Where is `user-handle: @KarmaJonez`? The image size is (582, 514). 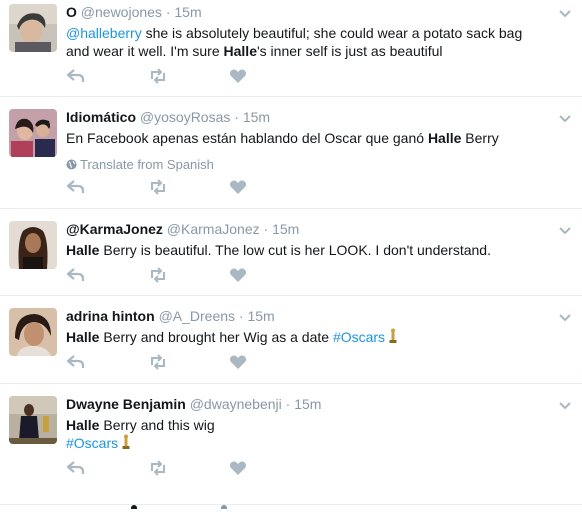 user-handle: @KarmaJonez is located at coordinates (213, 229).